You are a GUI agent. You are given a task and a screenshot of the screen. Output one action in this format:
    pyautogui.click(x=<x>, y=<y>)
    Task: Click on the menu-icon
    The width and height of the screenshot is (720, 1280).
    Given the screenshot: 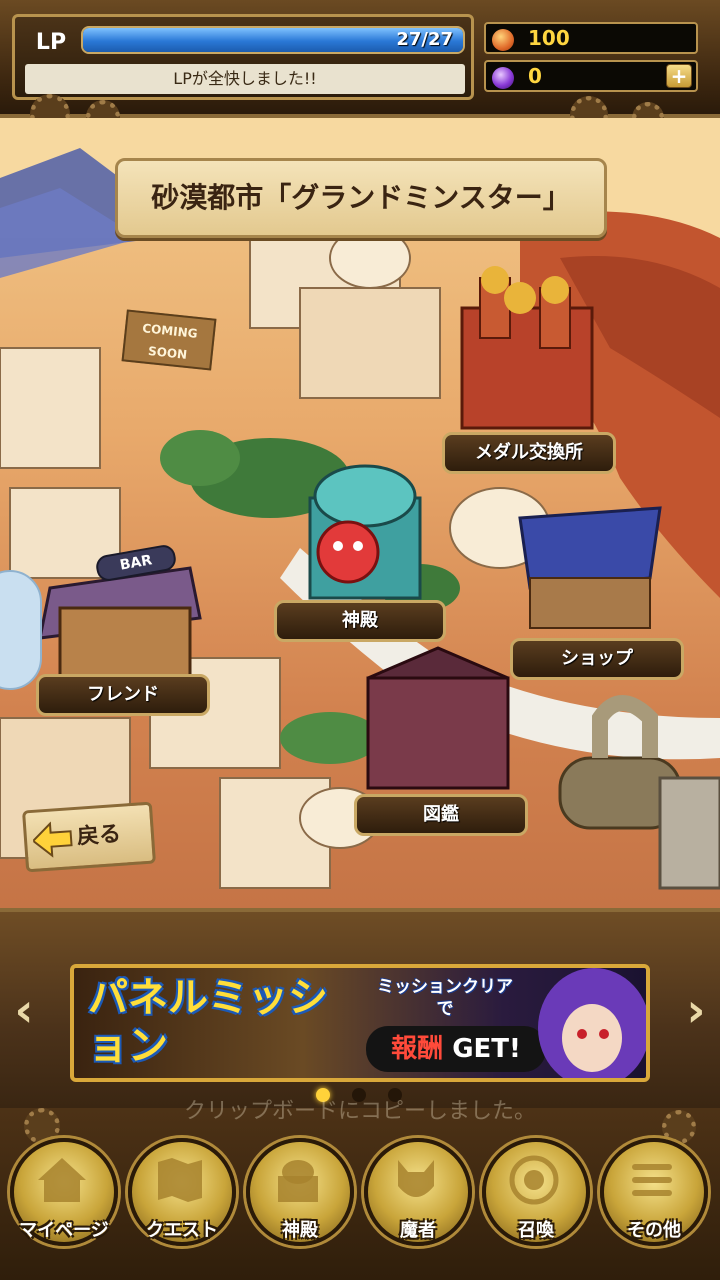 What is the action you would take?
    pyautogui.click(x=652, y=1180)
    